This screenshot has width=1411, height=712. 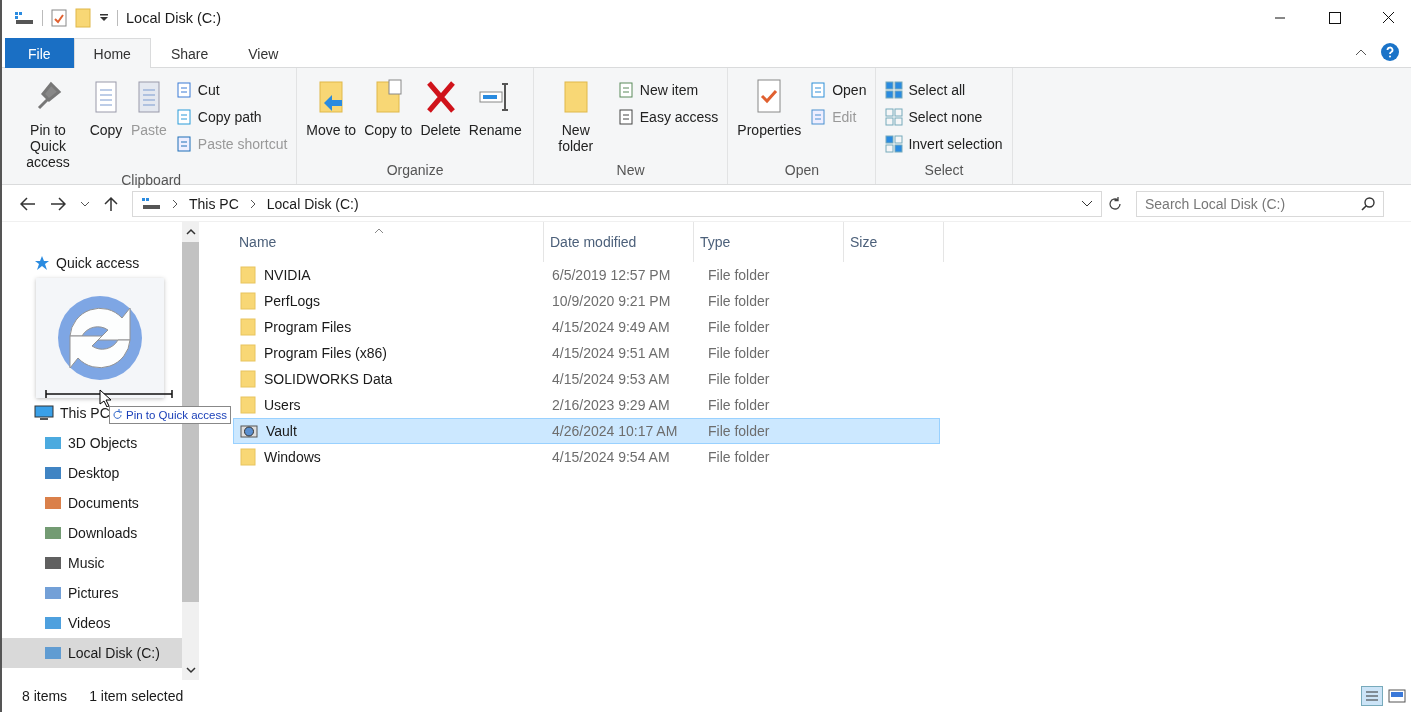 I want to click on recent-locations-icon, so click(x=85, y=204).